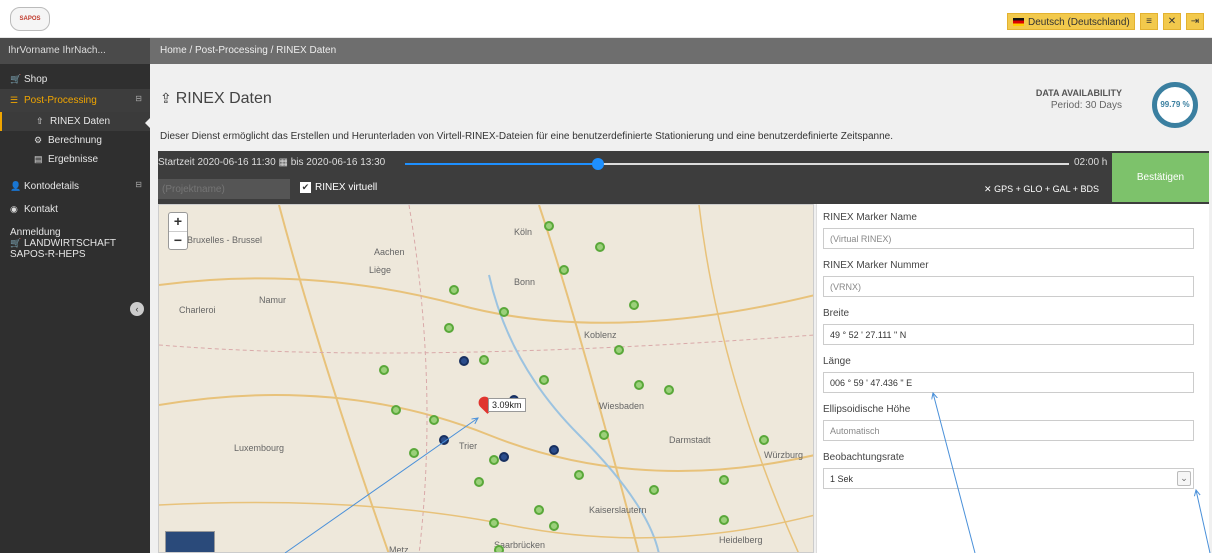 This screenshot has height=553, width=1212. I want to click on gnss-selector: ✕ GPS + GLO + GAL + BDS, so click(1041, 189).